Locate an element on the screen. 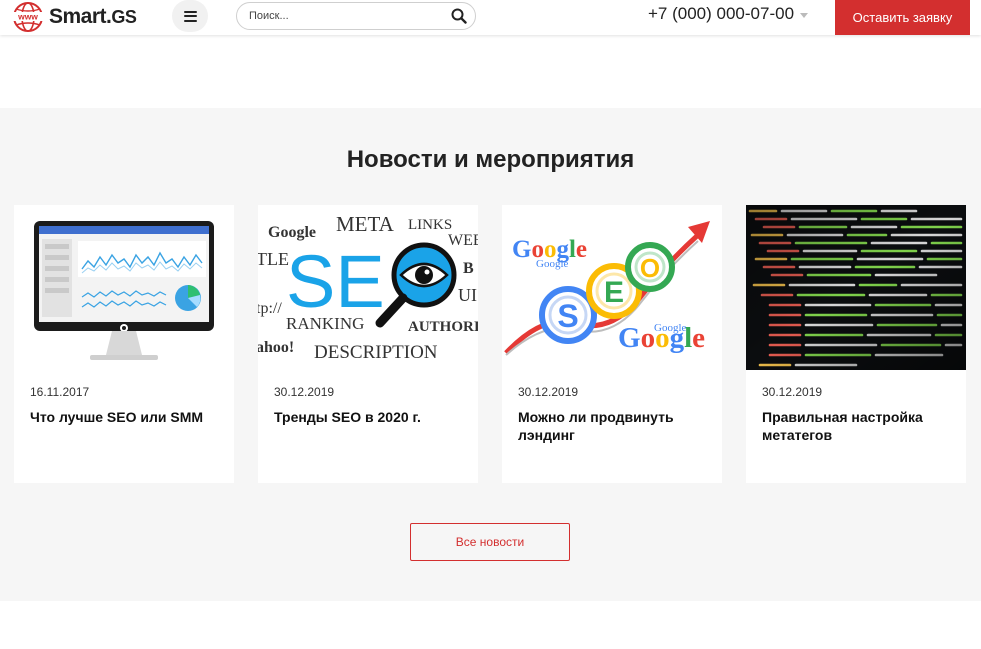 The image size is (981, 649). svg-text: SE is located at coordinates (335, 281).